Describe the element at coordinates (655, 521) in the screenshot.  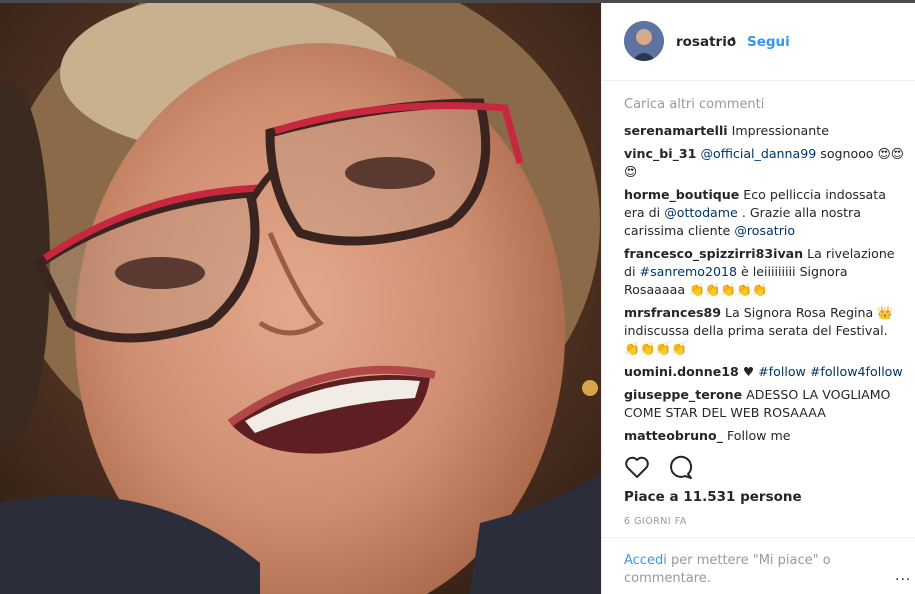
I see `post-timestamp: 6 GIORNI FA` at that location.